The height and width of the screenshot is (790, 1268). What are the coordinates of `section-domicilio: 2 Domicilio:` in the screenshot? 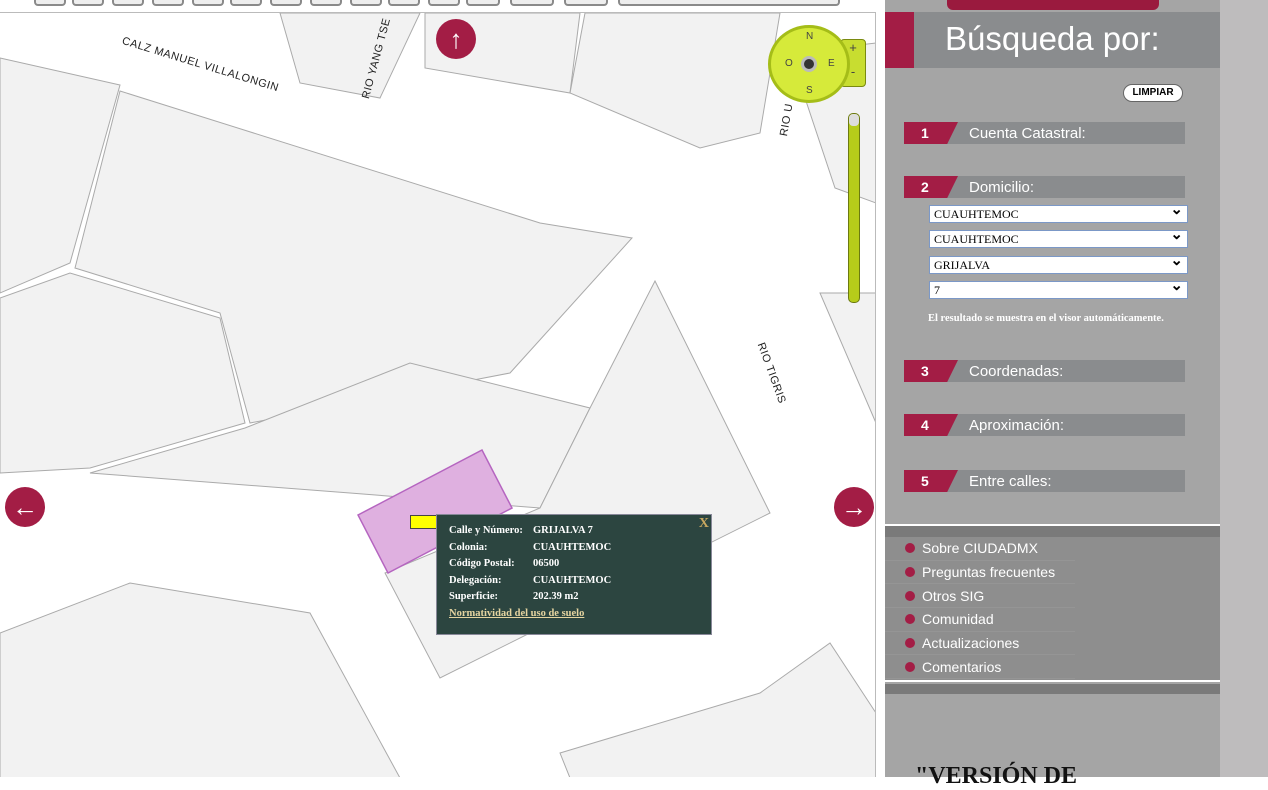 It's located at (1044, 187).